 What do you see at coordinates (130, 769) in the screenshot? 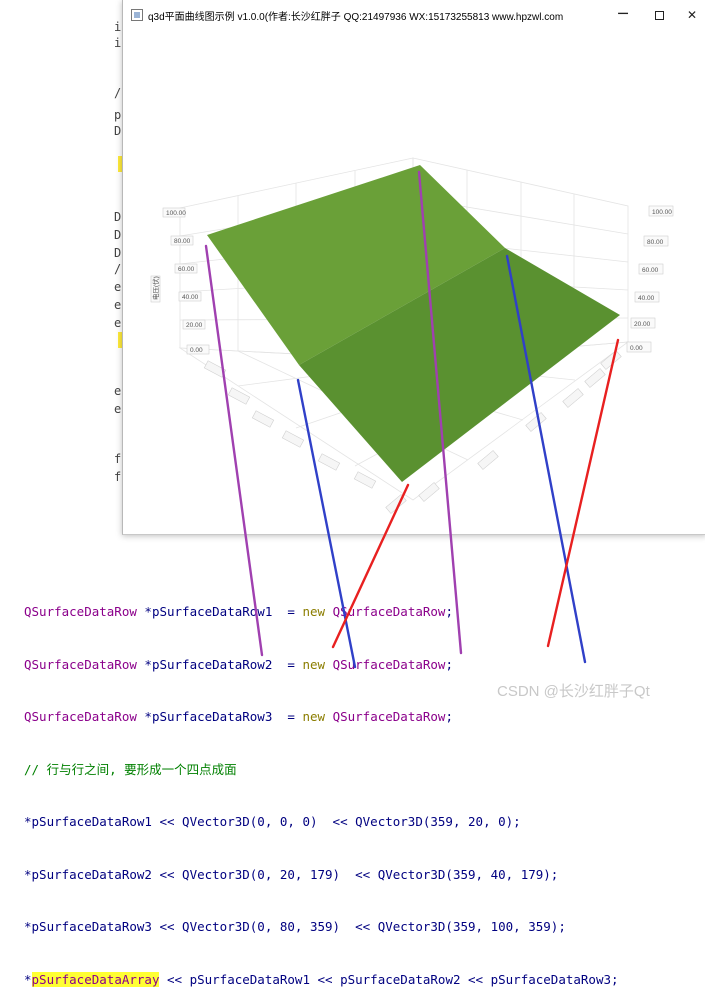
I see `code-comment: // 行与行之间, 要形成一个四点成面` at bounding box center [130, 769].